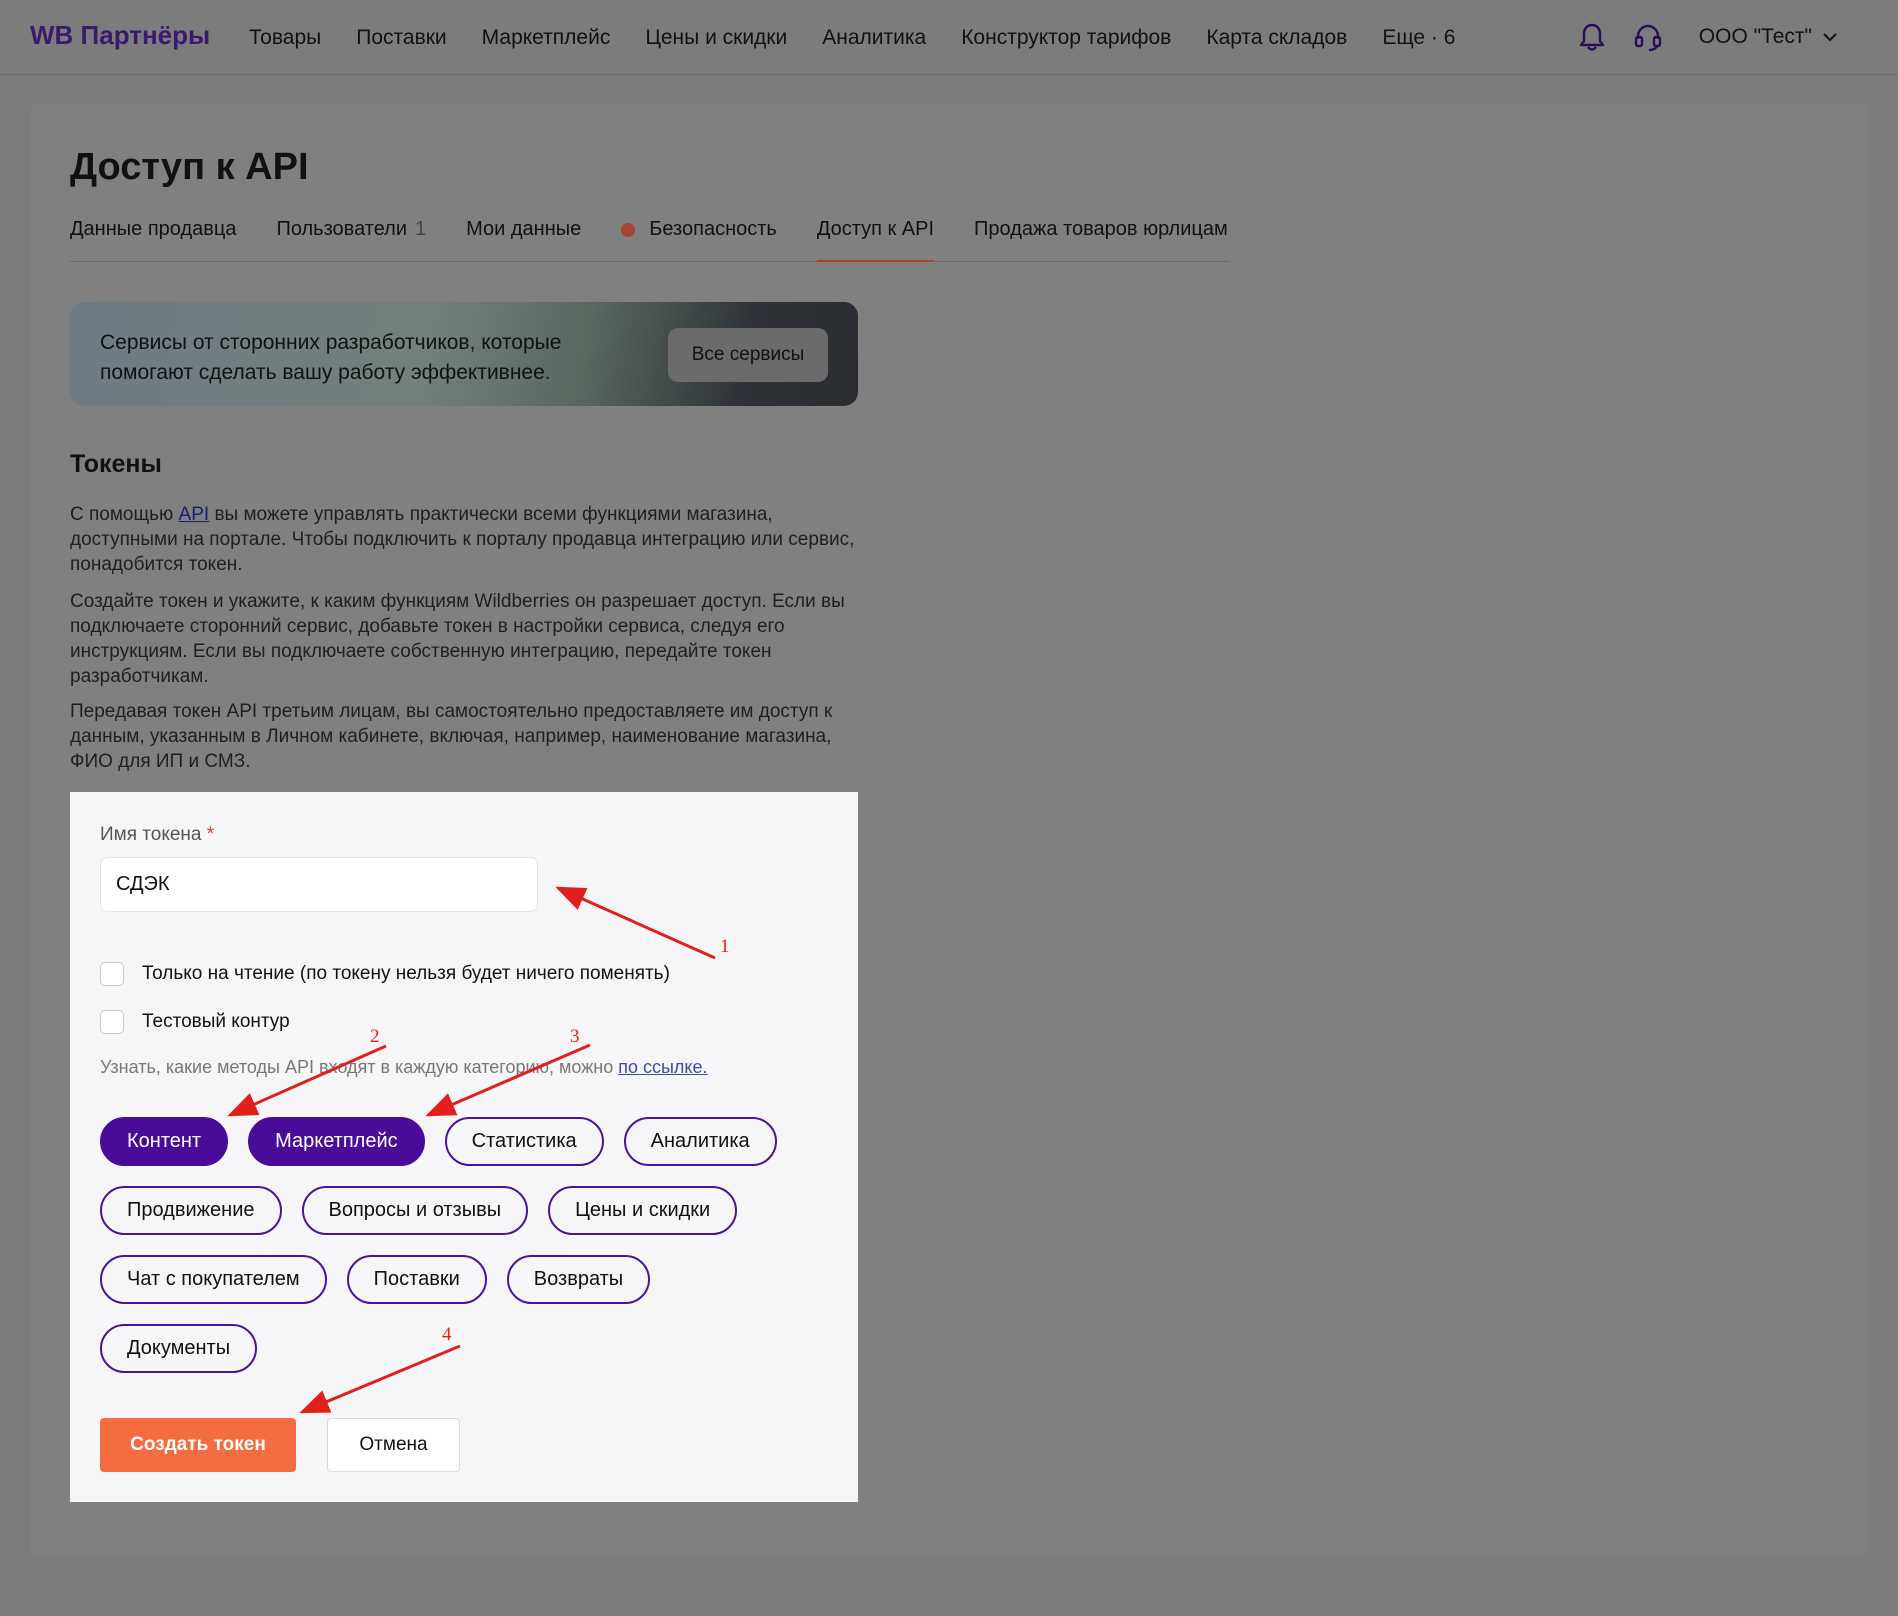 This screenshot has height=1616, width=1898. I want to click on chip-questions-reviews: Вопросы и отзывы, so click(415, 1210).